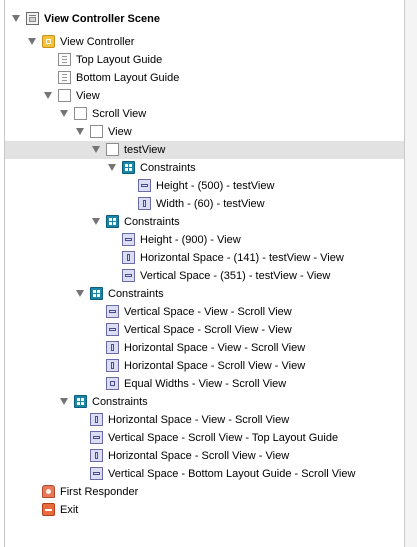 This screenshot has height=547, width=417. What do you see at coordinates (204, 510) in the screenshot?
I see `outline-row-exit: Exit` at bounding box center [204, 510].